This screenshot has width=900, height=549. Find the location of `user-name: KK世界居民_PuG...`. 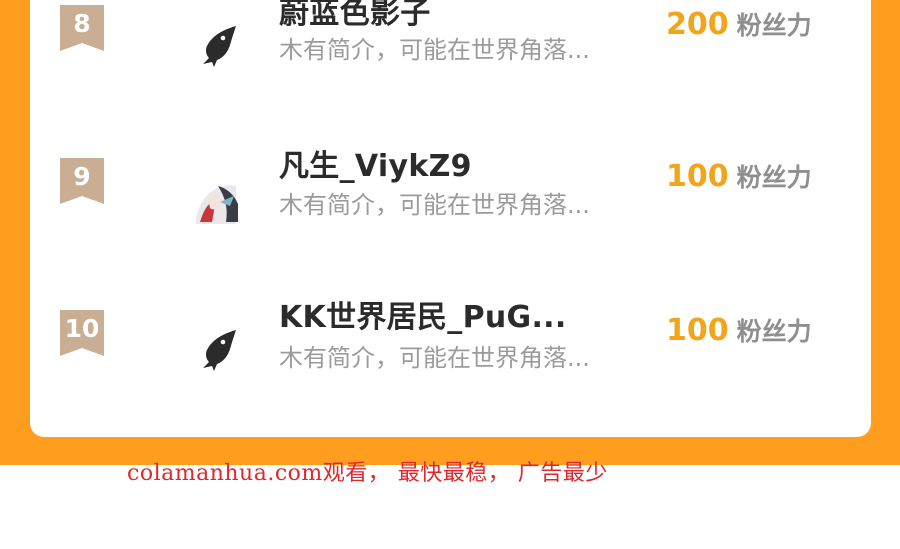

user-name: KK世界居民_PuG... is located at coordinates (423, 314).